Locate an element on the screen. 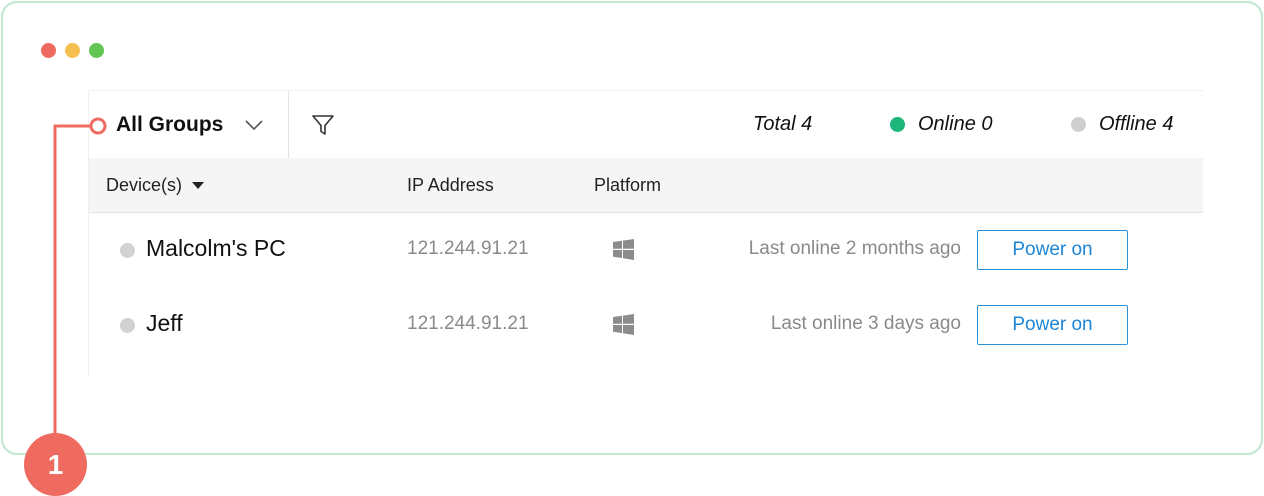 The image size is (1264, 496). column-header-ip: IP Address is located at coordinates (450, 185).